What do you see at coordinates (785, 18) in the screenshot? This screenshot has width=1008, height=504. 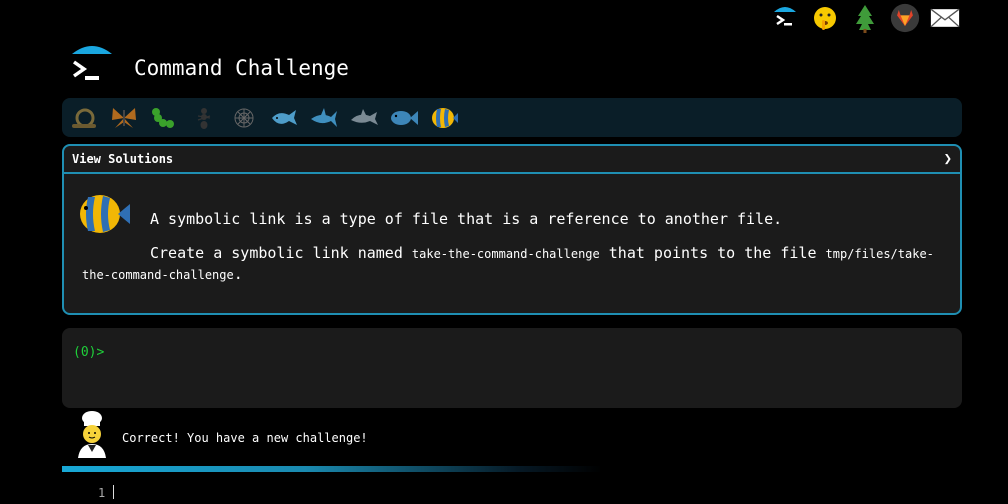 I see `terminal-icon` at bounding box center [785, 18].